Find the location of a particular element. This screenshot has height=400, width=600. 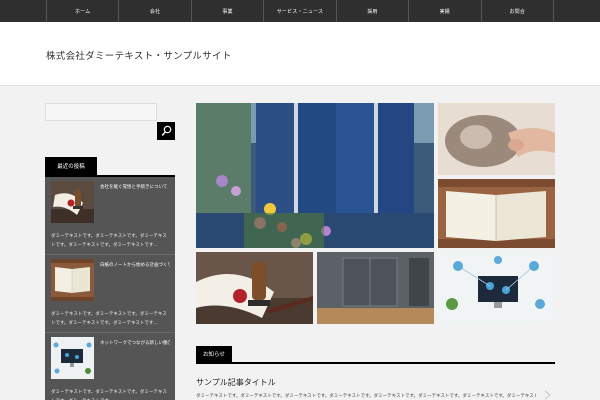

post-title: 会社を継ぐ覚悟と手続きについて is located at coordinates (135, 187).